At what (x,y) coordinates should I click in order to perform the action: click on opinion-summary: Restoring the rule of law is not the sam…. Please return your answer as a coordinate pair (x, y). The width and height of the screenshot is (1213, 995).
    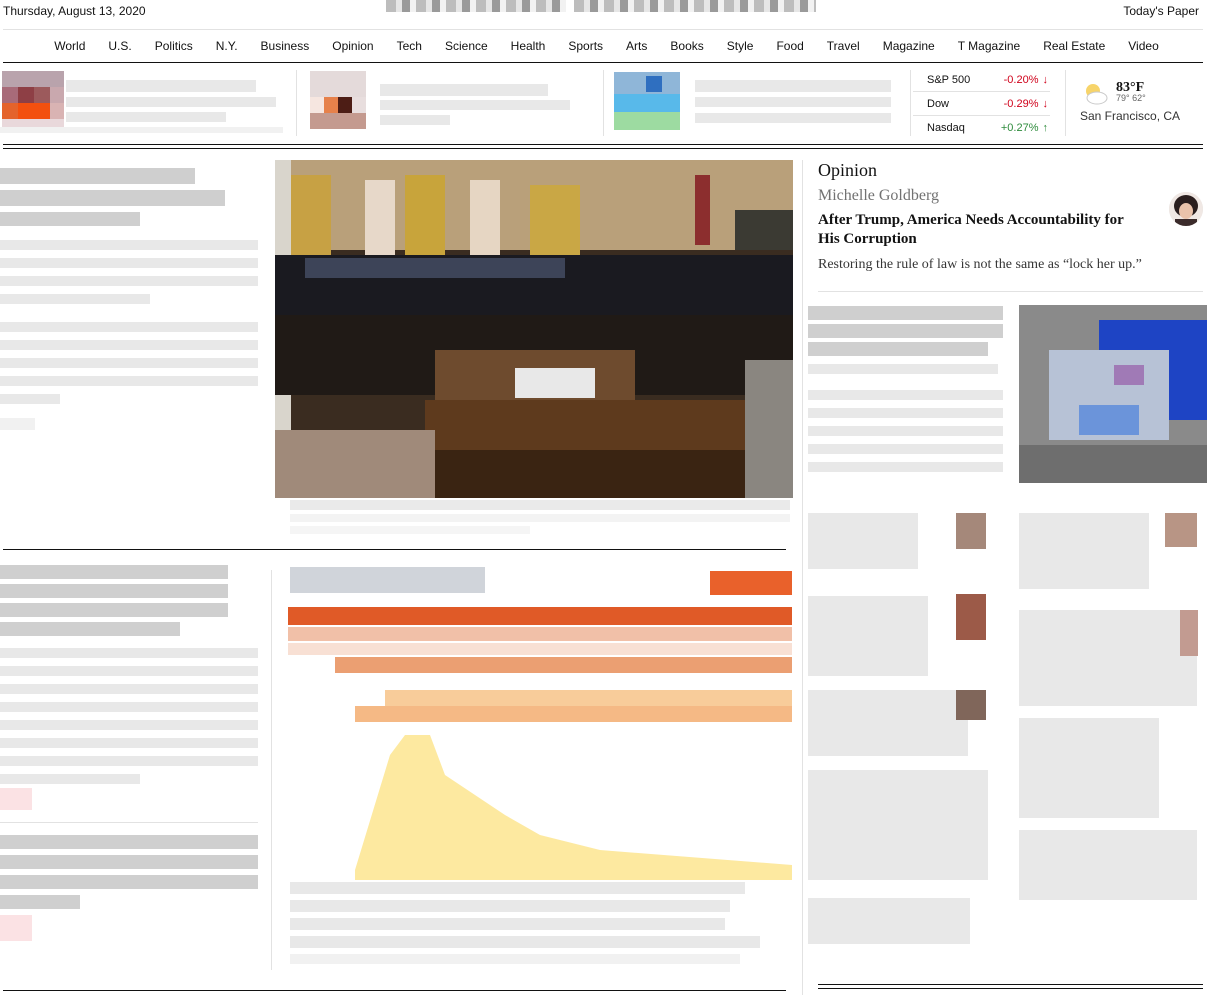
    Looking at the image, I should click on (1010, 265).